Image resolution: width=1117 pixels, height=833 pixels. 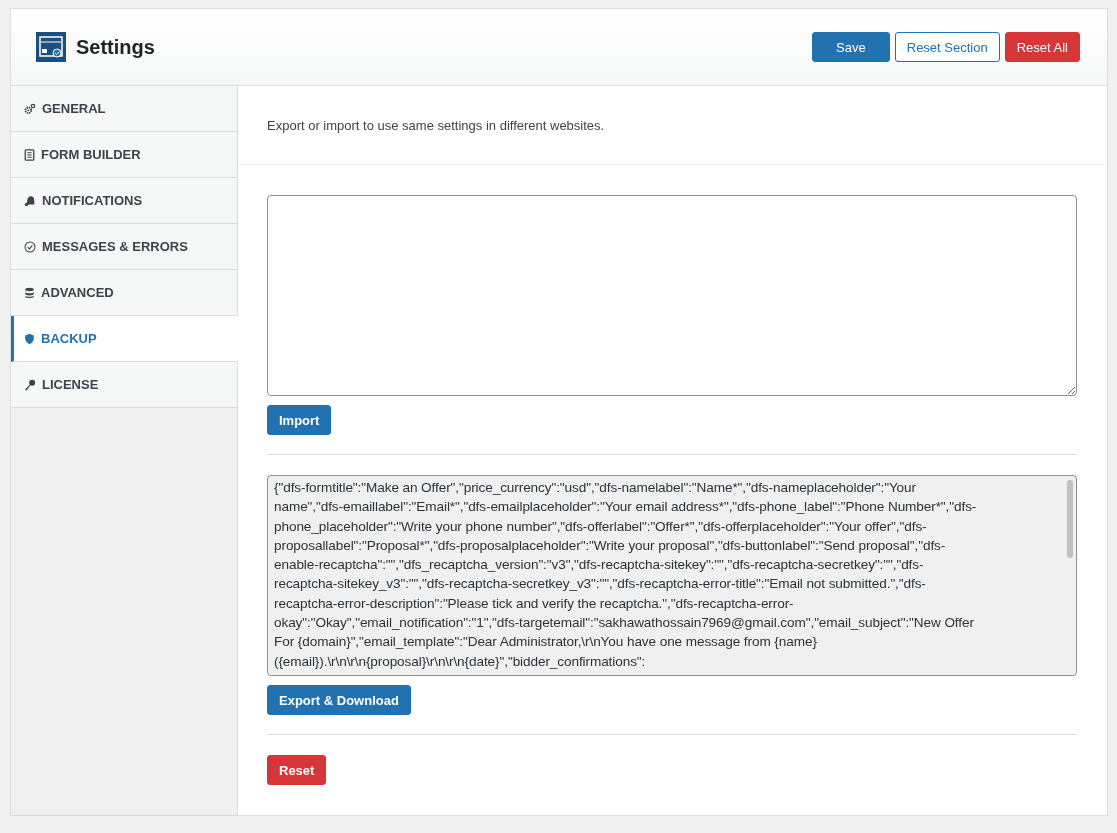 What do you see at coordinates (29, 292) in the screenshot?
I see `database-icon` at bounding box center [29, 292].